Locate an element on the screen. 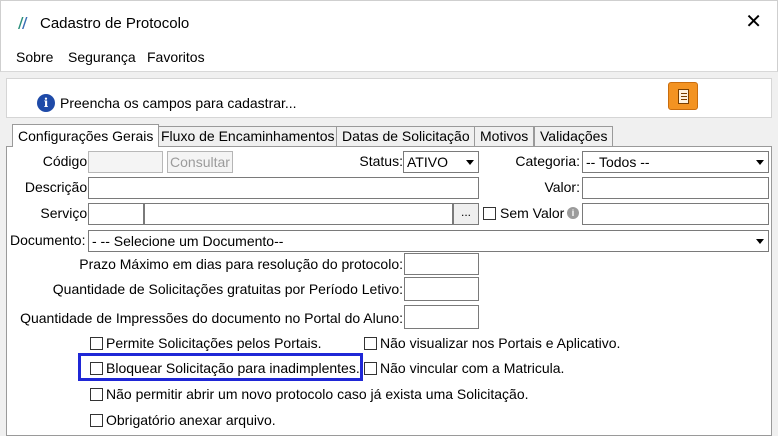  app-logo-icon is located at coordinates (23, 23).